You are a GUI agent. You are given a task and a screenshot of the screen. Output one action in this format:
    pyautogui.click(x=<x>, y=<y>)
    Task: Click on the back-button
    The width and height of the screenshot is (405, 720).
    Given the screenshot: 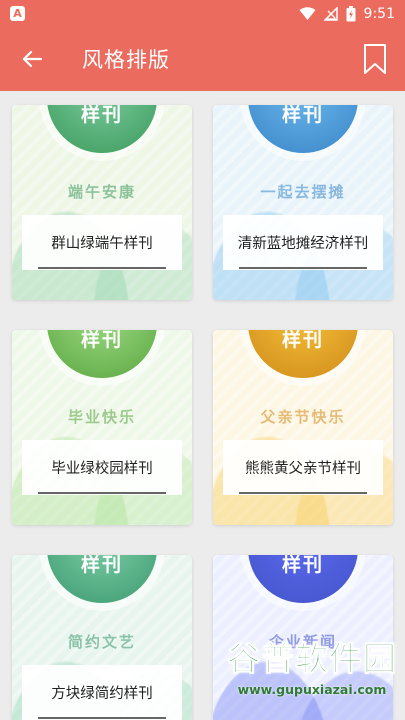 What is the action you would take?
    pyautogui.click(x=32, y=59)
    